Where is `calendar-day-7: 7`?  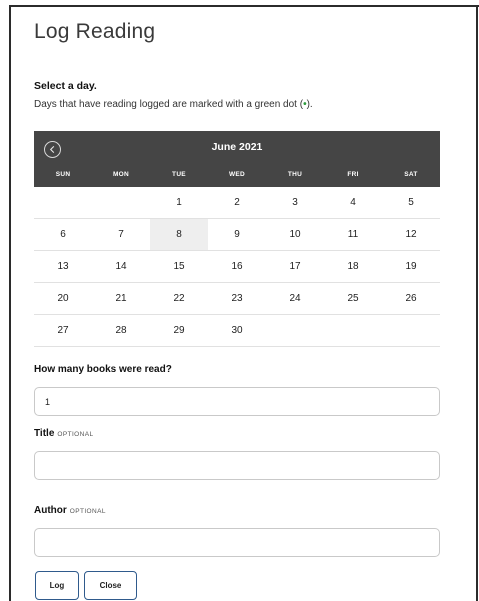 calendar-day-7: 7 is located at coordinates (121, 235).